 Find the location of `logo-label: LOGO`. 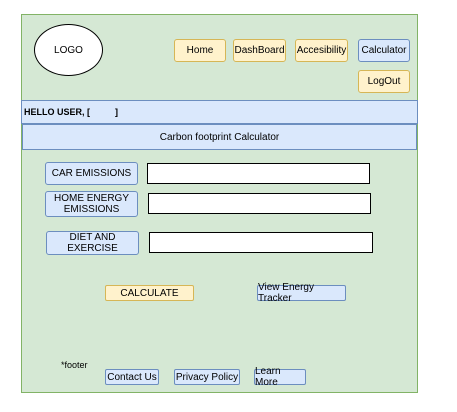

logo-label: LOGO is located at coordinates (68, 50).